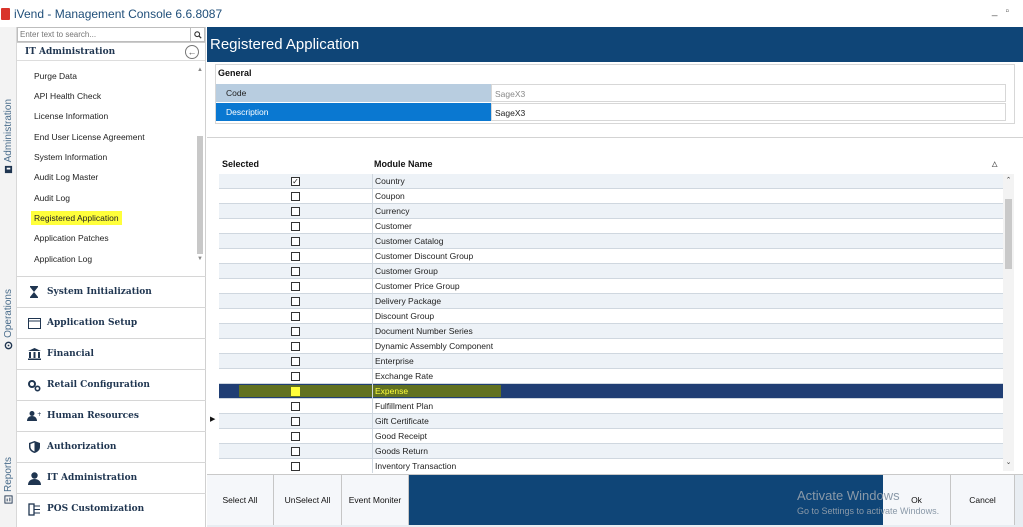 The height and width of the screenshot is (527, 1023). Describe the element at coordinates (616, 271) in the screenshot. I see `table-row: Customer Group` at that location.